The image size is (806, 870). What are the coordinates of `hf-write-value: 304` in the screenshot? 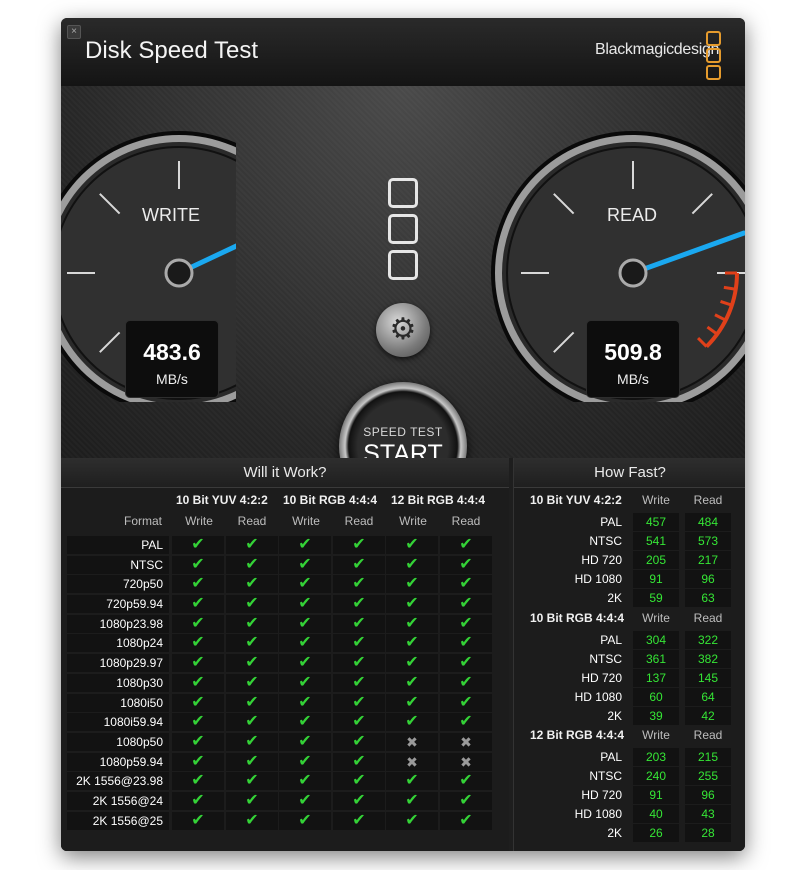 It's located at (656, 640).